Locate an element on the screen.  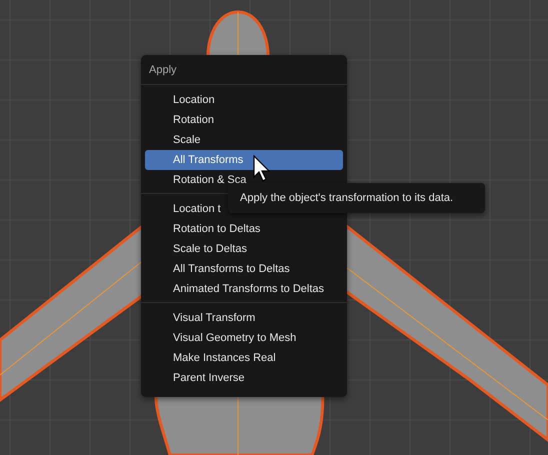
menu-item: Rotation is located at coordinates (244, 120).